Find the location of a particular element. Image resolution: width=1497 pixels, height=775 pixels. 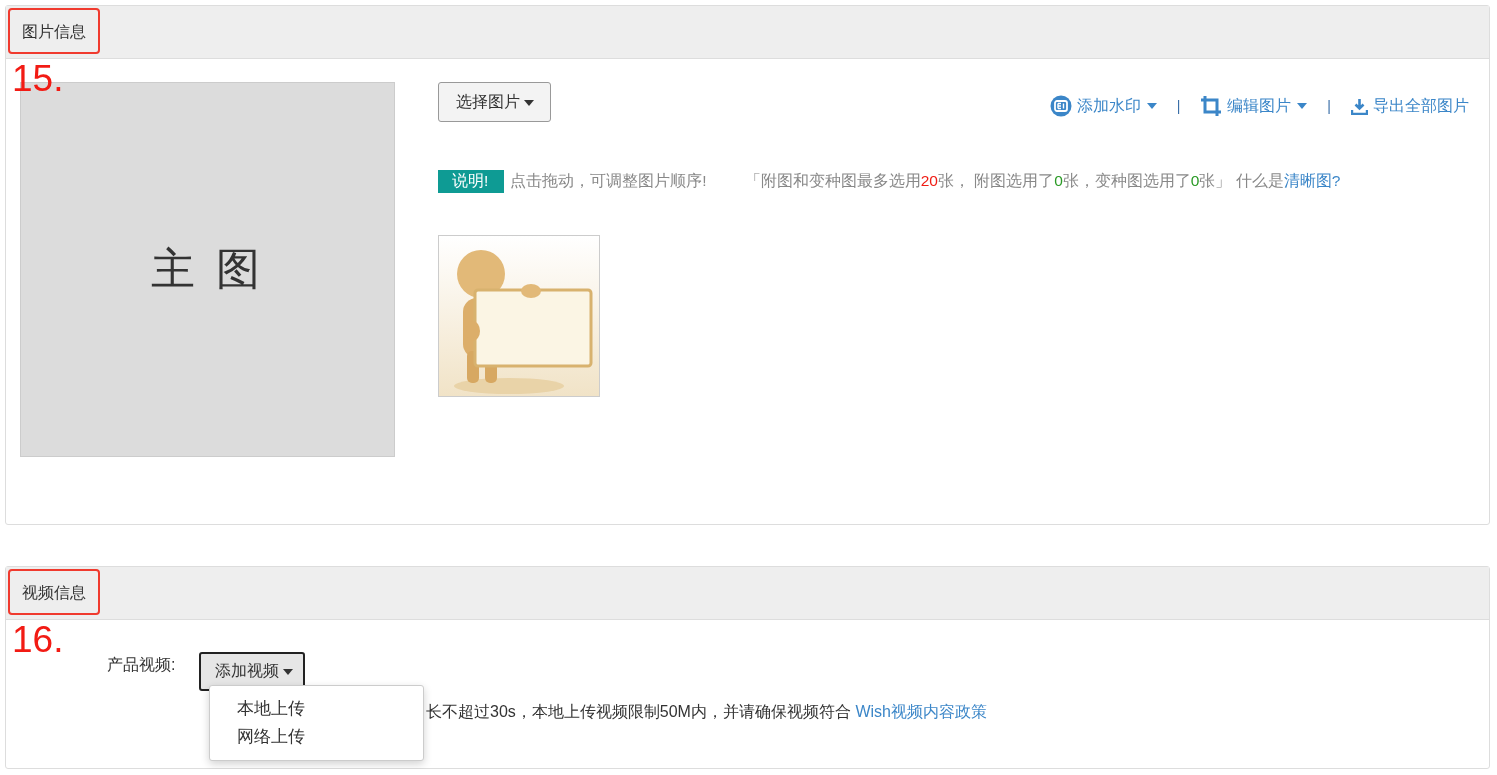

menu-item: 网络上传 is located at coordinates (316, 737).